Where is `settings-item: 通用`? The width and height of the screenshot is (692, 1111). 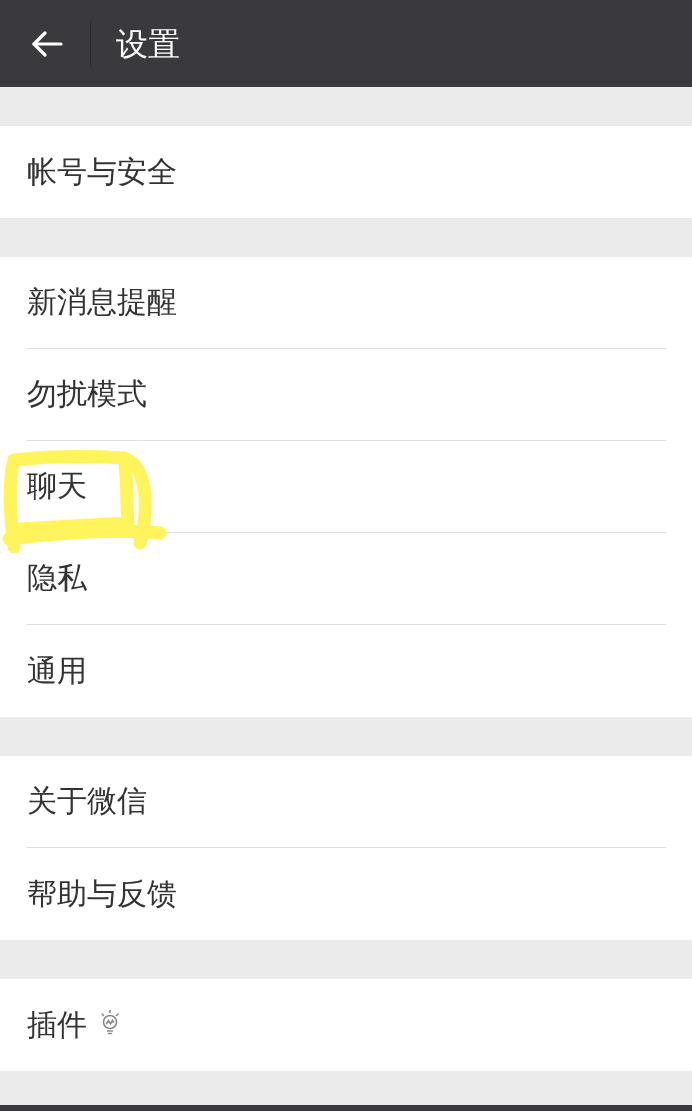 settings-item: 通用 is located at coordinates (346, 671).